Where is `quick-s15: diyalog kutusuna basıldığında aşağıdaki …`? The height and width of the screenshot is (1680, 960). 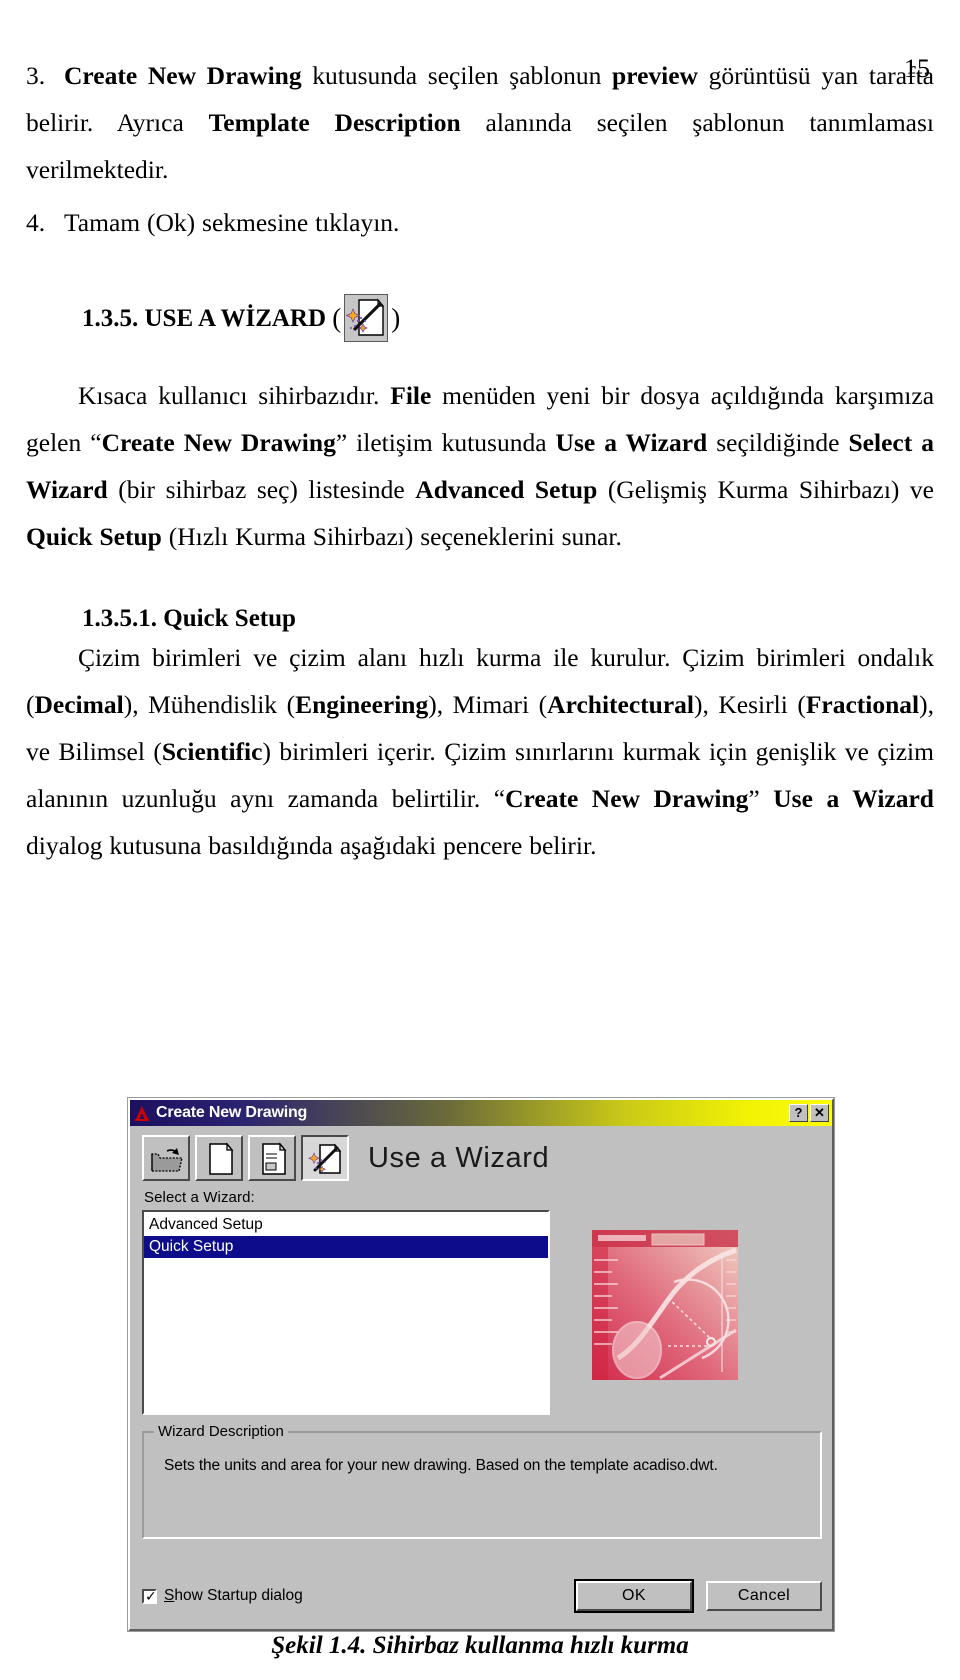
quick-s15: diyalog kutusuna basıldığında aşağıdaki … is located at coordinates (311, 845).